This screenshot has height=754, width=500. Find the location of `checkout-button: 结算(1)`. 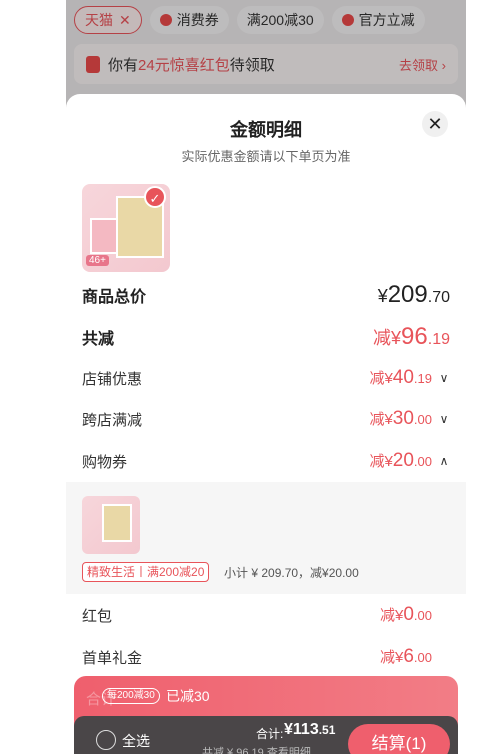

checkout-button: 结算(1) is located at coordinates (399, 739).